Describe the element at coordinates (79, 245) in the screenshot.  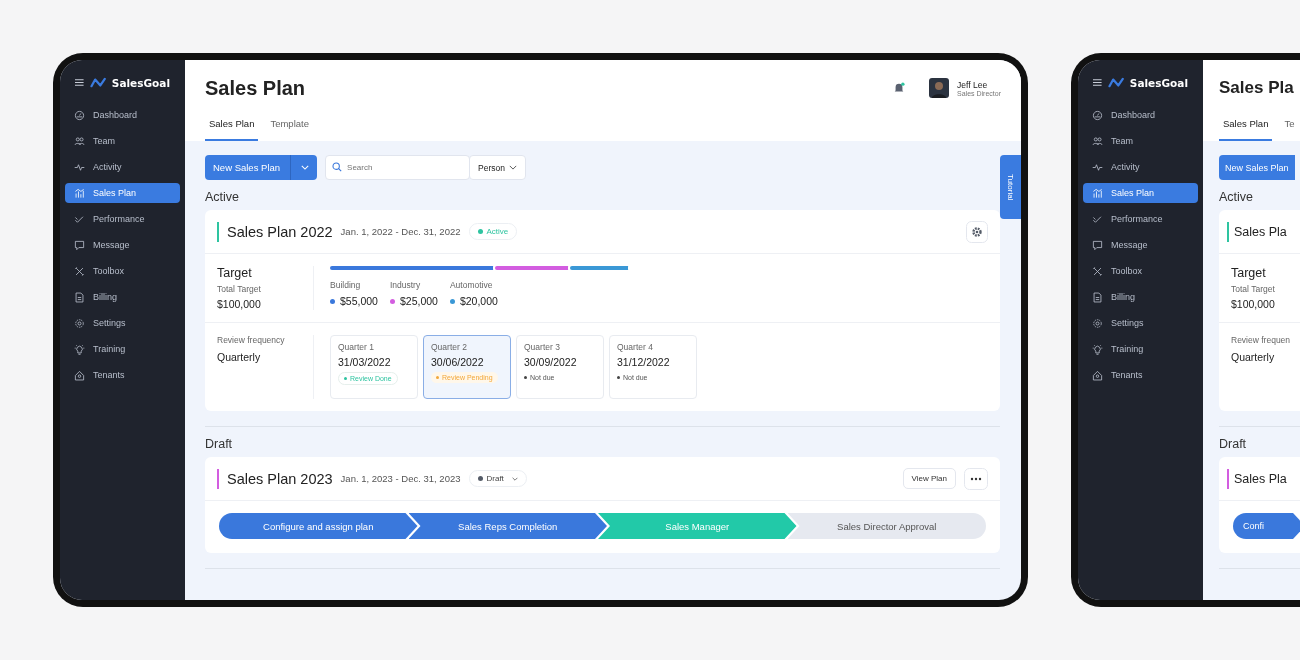
I see `speech-bubble-icon` at that location.